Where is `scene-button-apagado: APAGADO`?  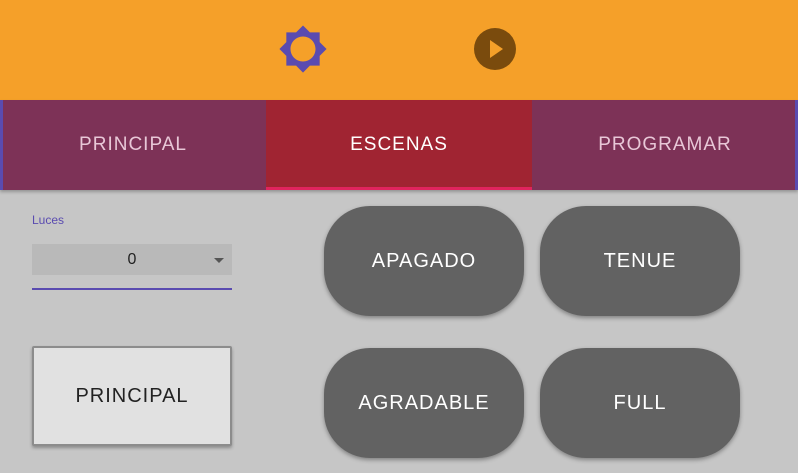 scene-button-apagado: APAGADO is located at coordinates (424, 261).